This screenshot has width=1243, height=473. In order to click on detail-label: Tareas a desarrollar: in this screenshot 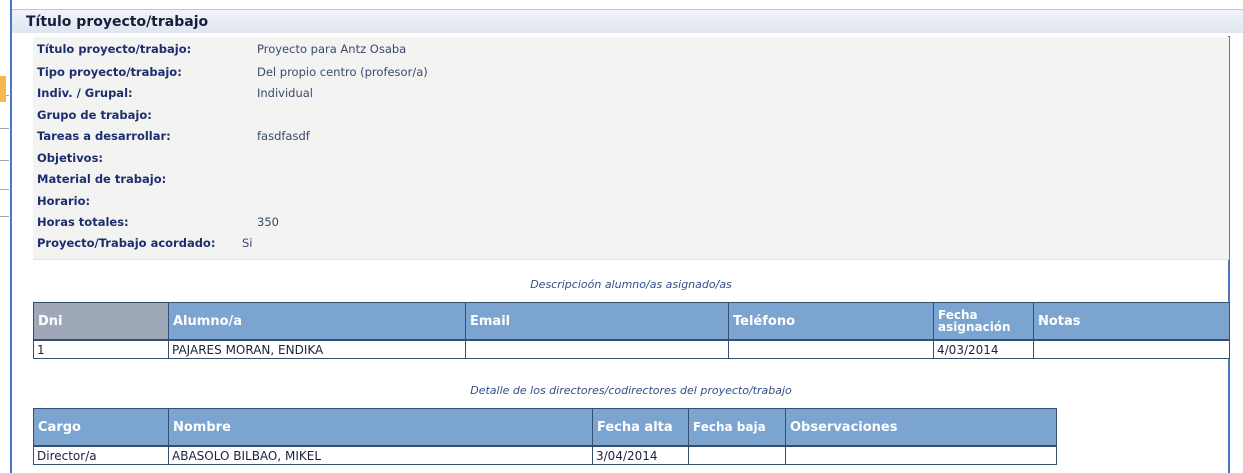, I will do `click(104, 136)`.